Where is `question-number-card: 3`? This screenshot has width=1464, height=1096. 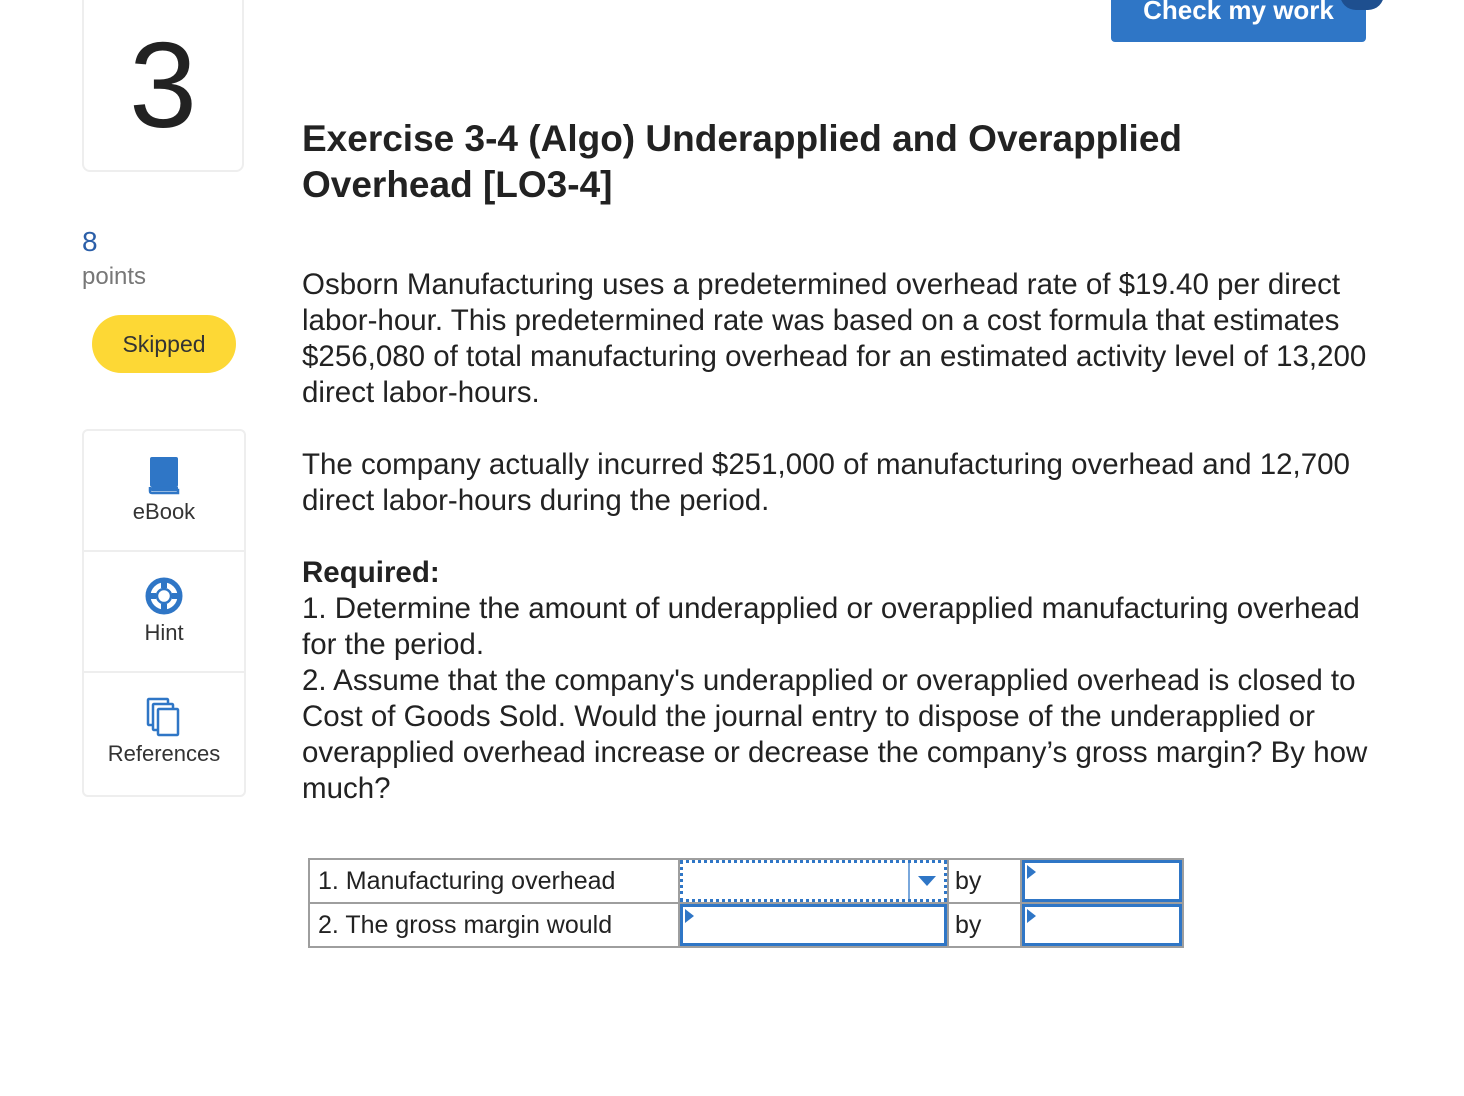 question-number-card: 3 is located at coordinates (163, 86).